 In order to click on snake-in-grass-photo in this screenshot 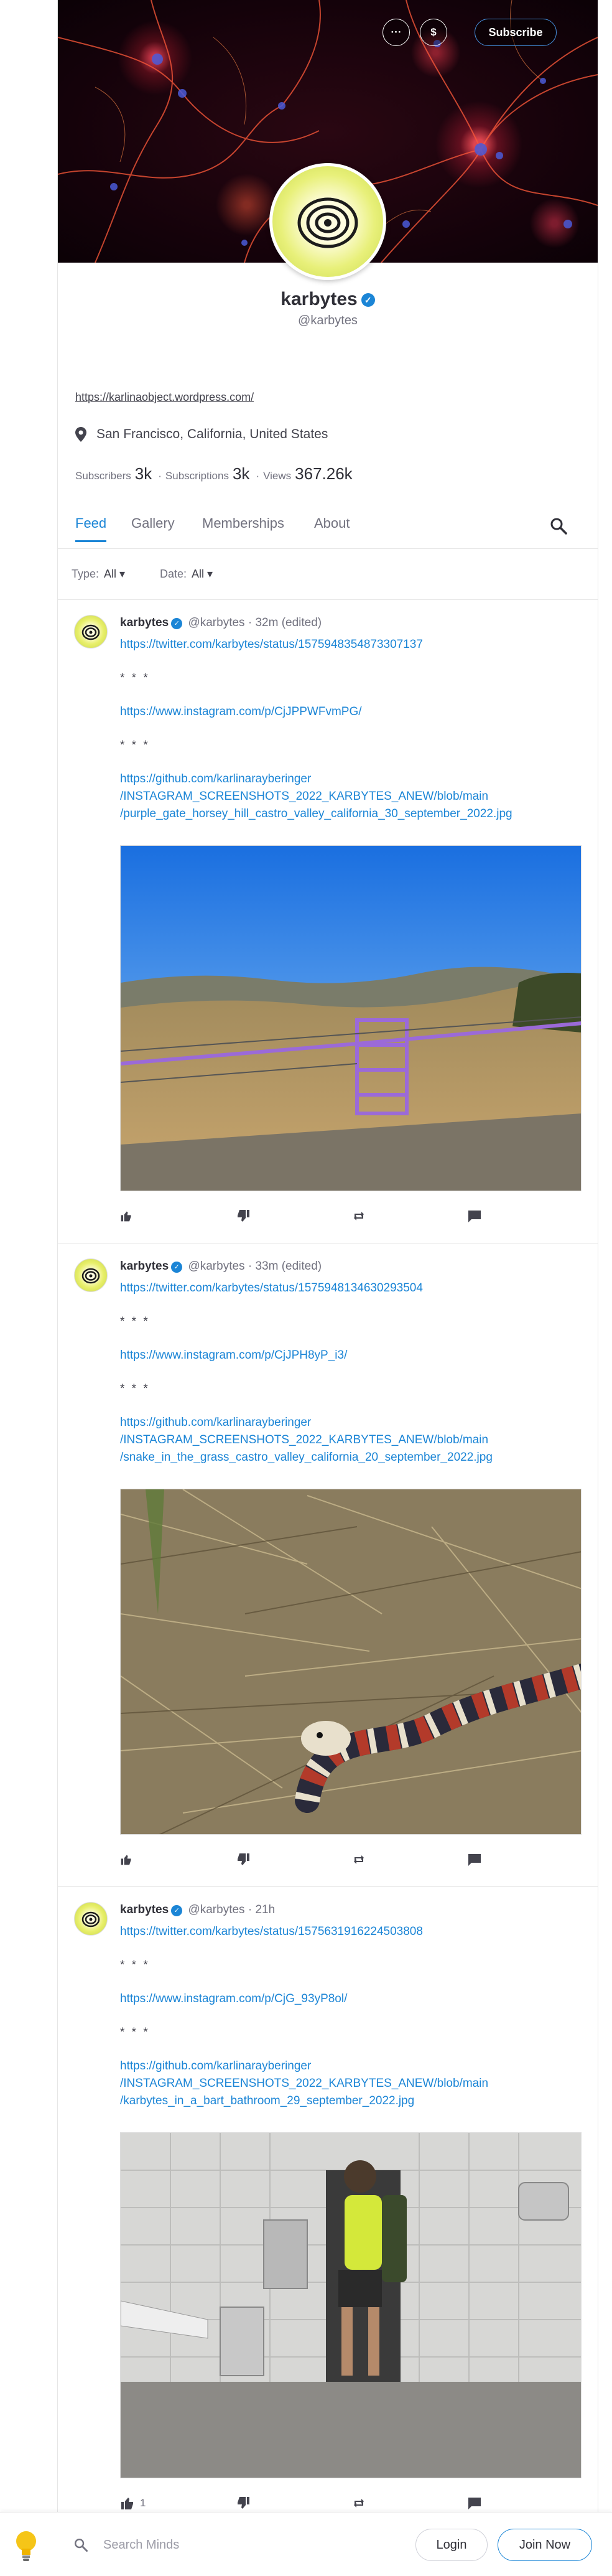, I will do `click(351, 1661)`.